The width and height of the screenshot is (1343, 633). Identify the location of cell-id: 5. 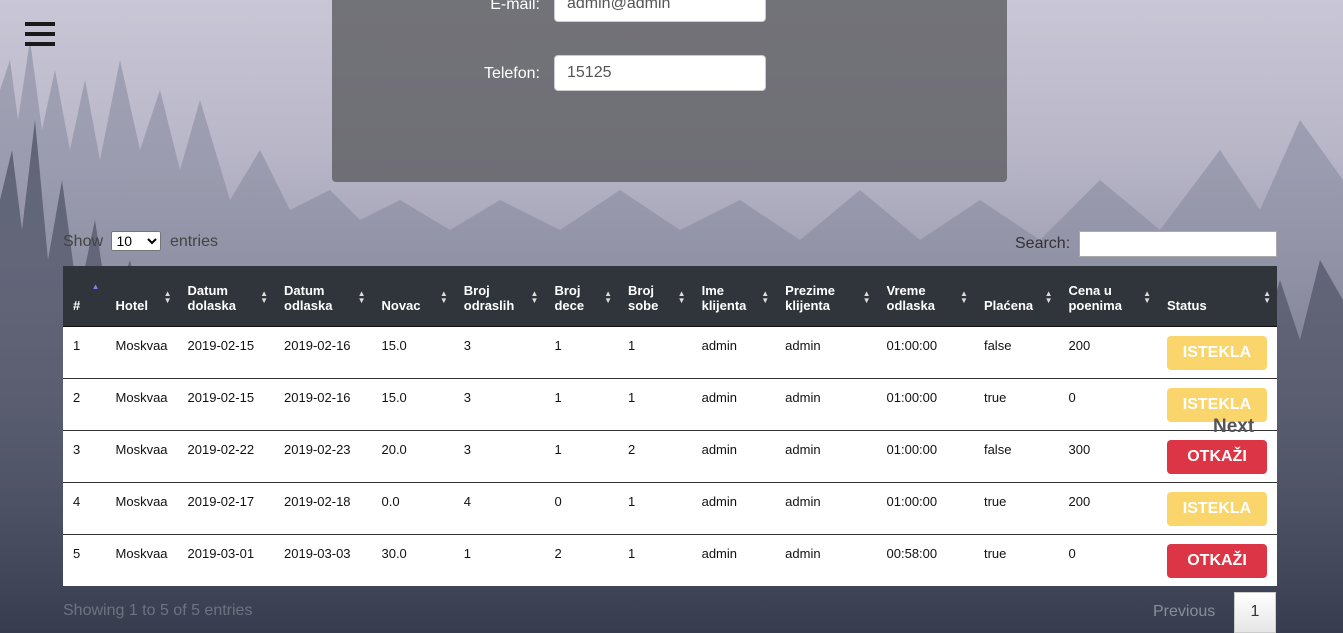
(84, 559).